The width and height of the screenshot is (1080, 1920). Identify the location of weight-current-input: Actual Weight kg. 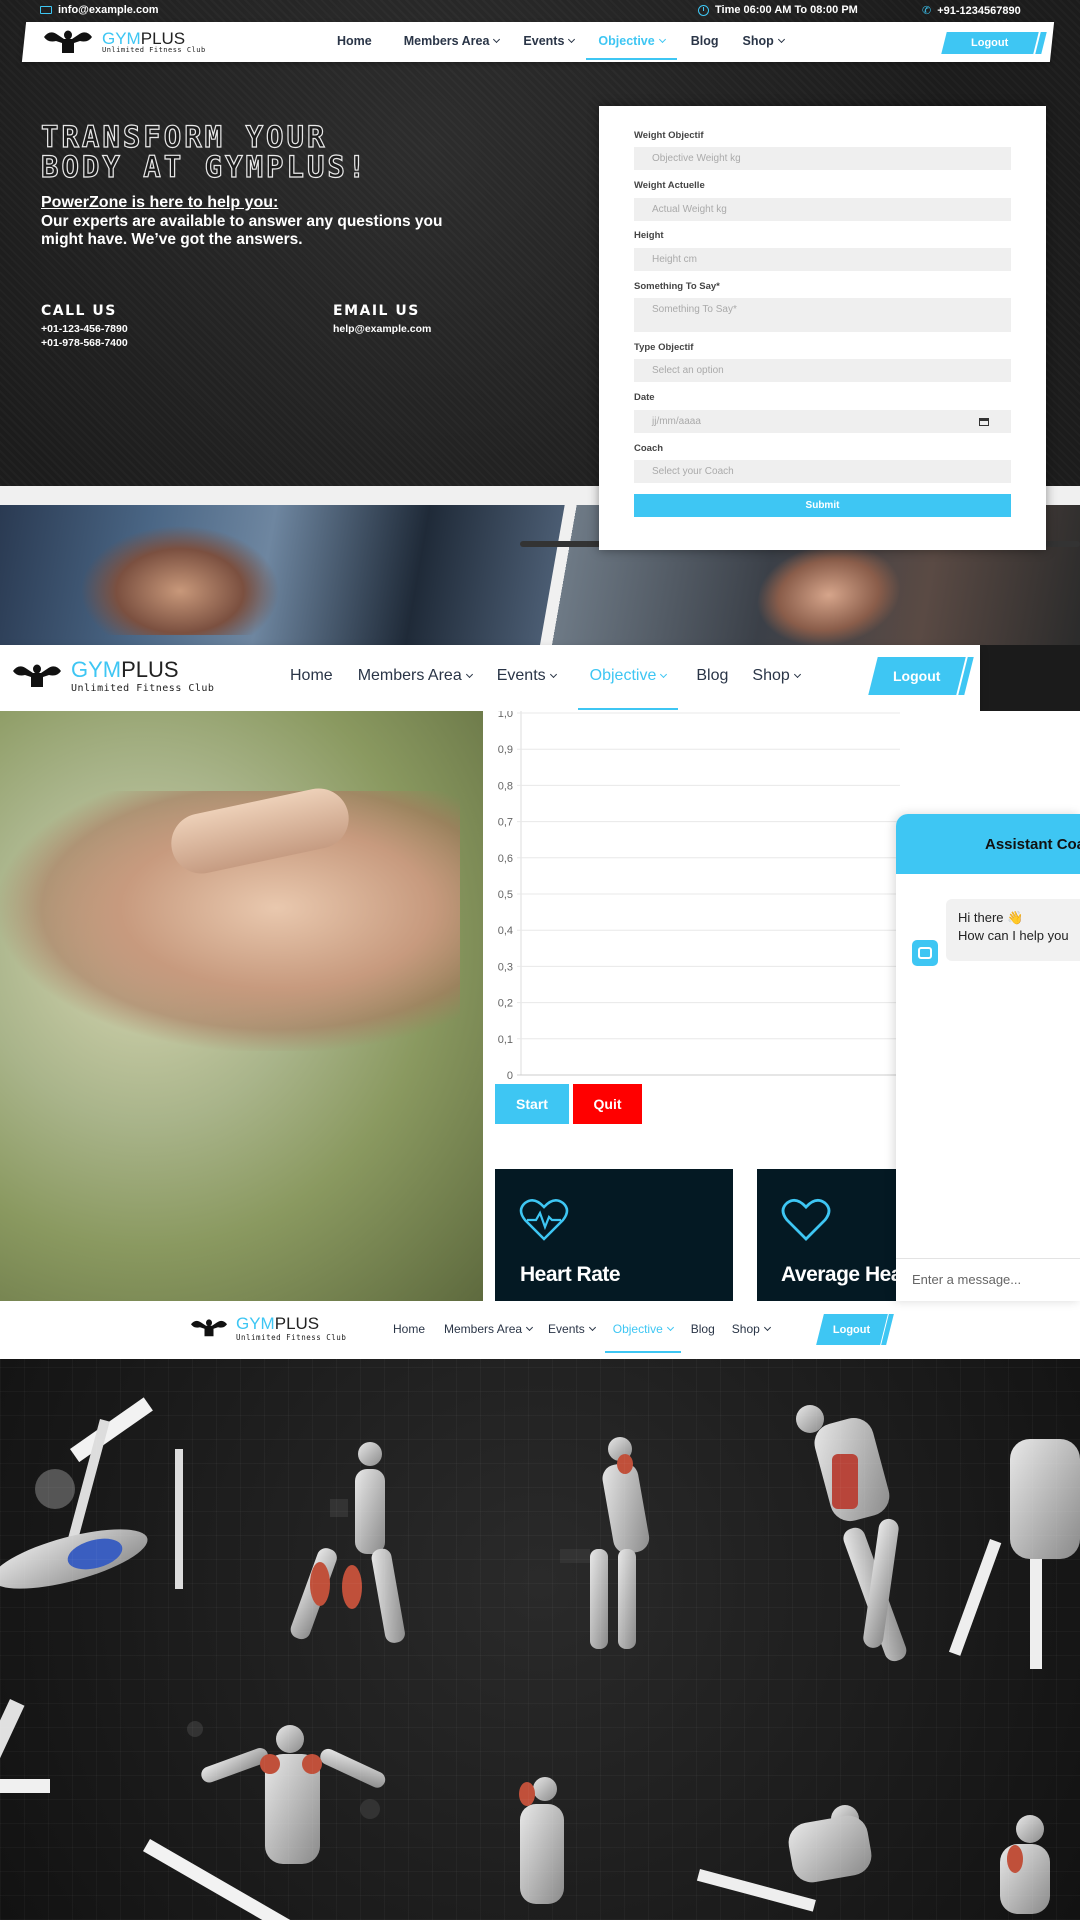
(822, 209).